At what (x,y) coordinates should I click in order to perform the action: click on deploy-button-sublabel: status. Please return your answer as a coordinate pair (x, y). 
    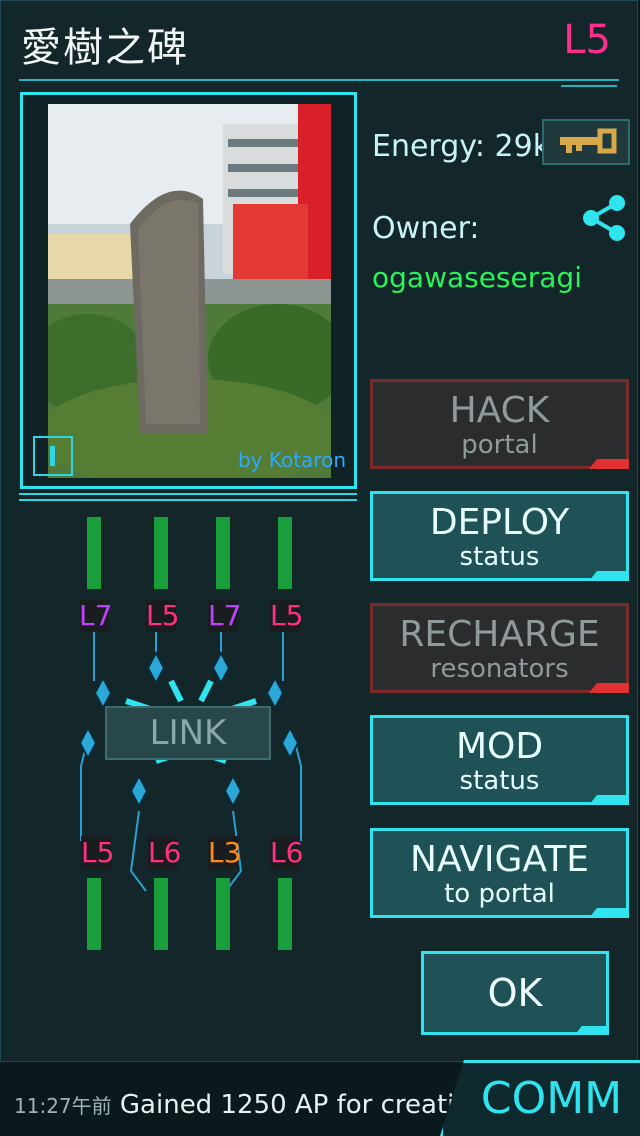
    Looking at the image, I should click on (499, 557).